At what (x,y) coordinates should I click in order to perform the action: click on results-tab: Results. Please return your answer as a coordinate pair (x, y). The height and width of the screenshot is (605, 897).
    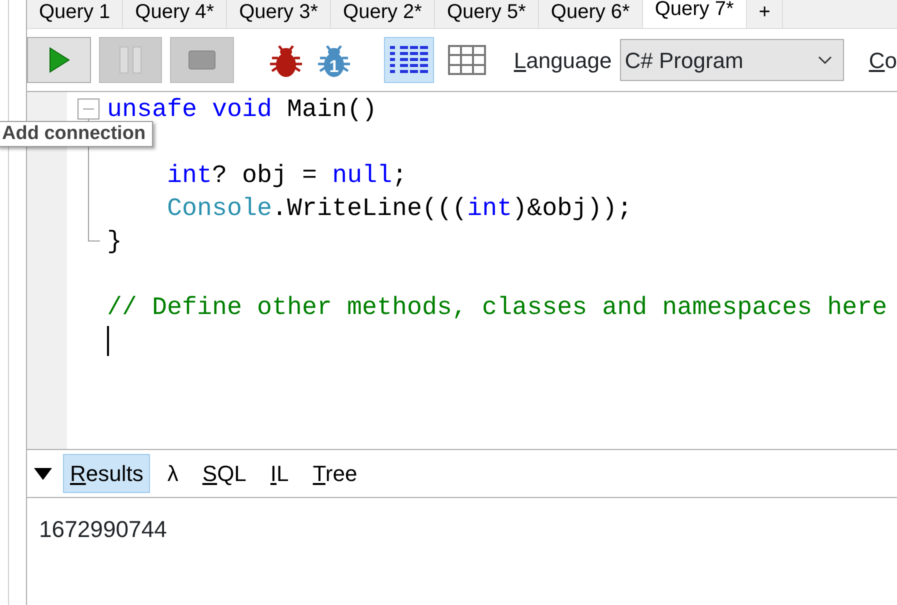
    Looking at the image, I should click on (106, 473).